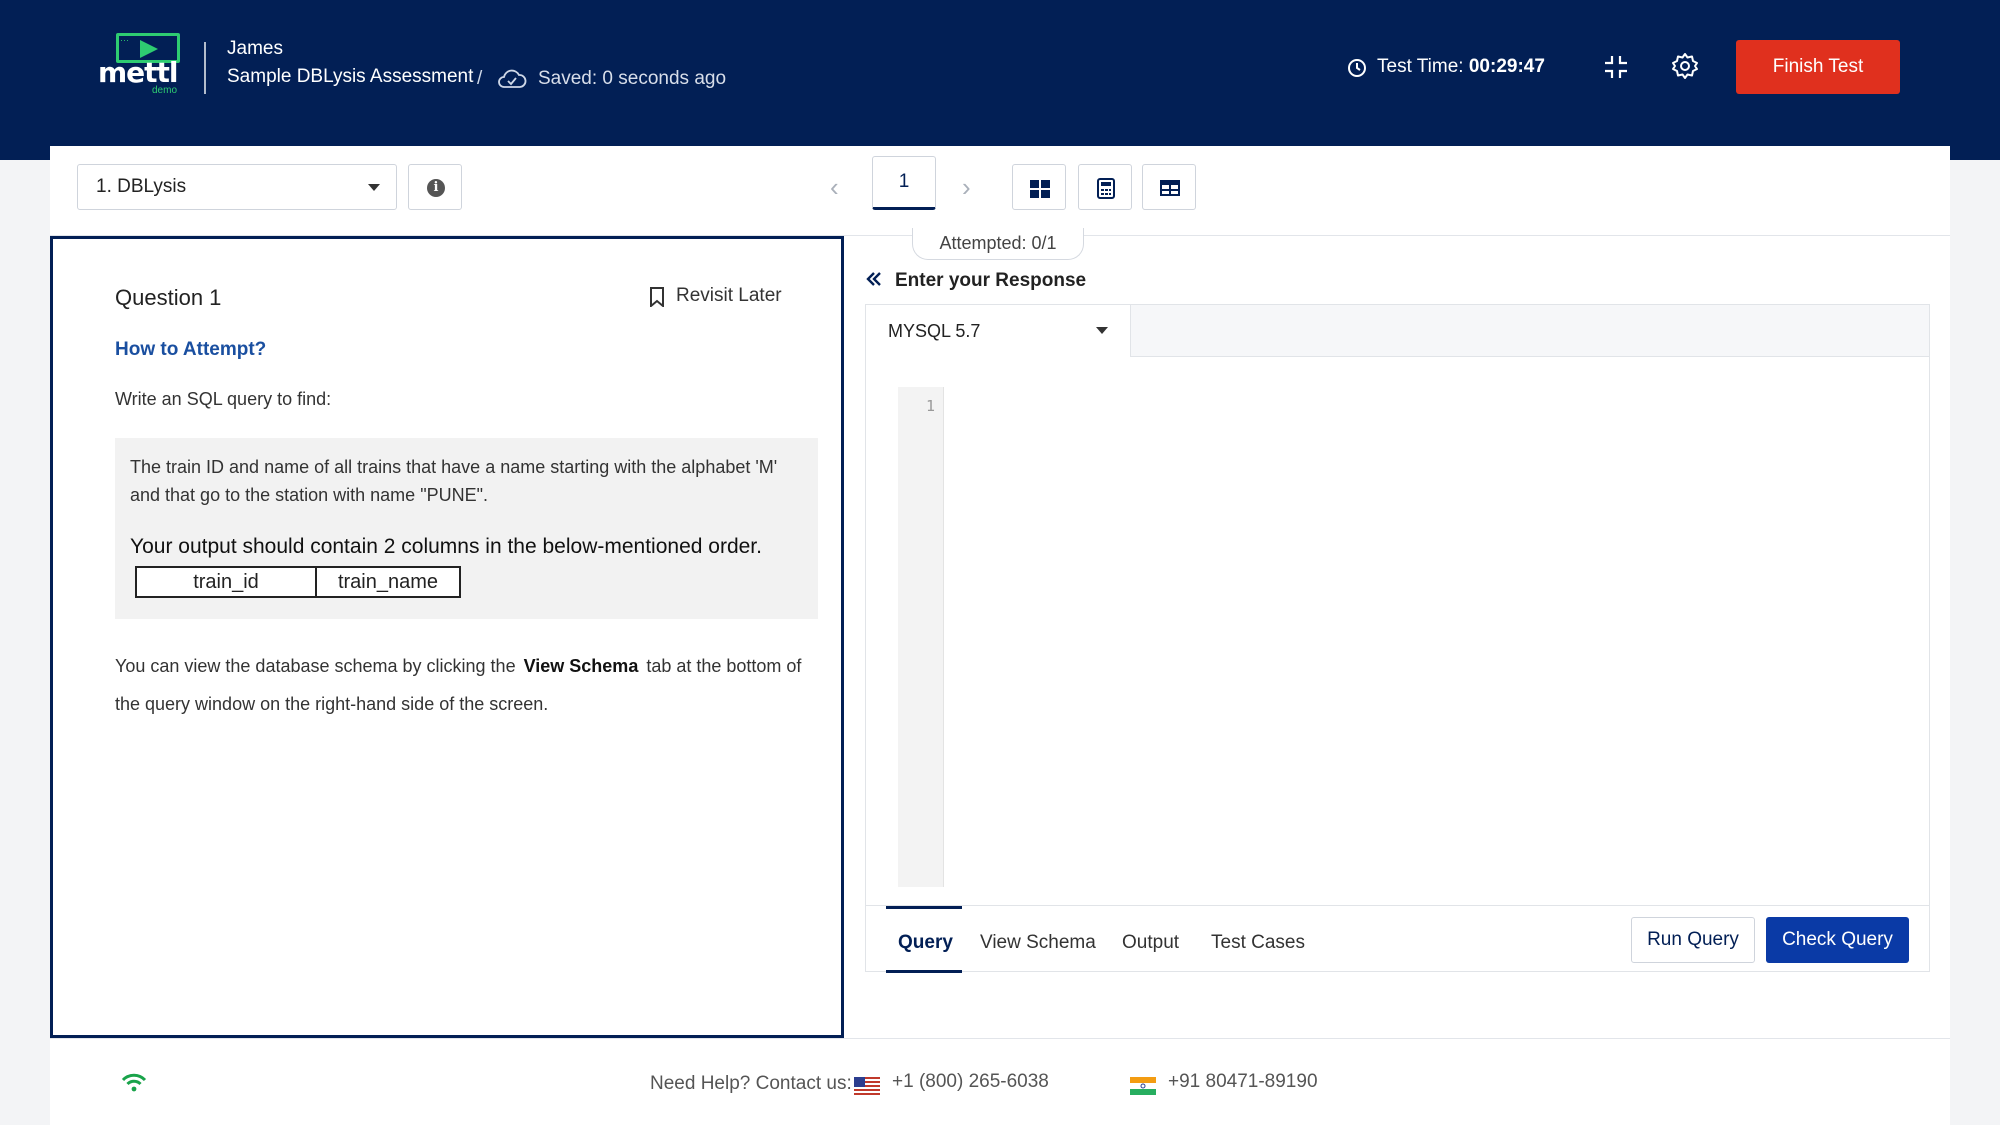  What do you see at coordinates (751, 1083) in the screenshot?
I see `help-label: Need Help? Contact us:` at bounding box center [751, 1083].